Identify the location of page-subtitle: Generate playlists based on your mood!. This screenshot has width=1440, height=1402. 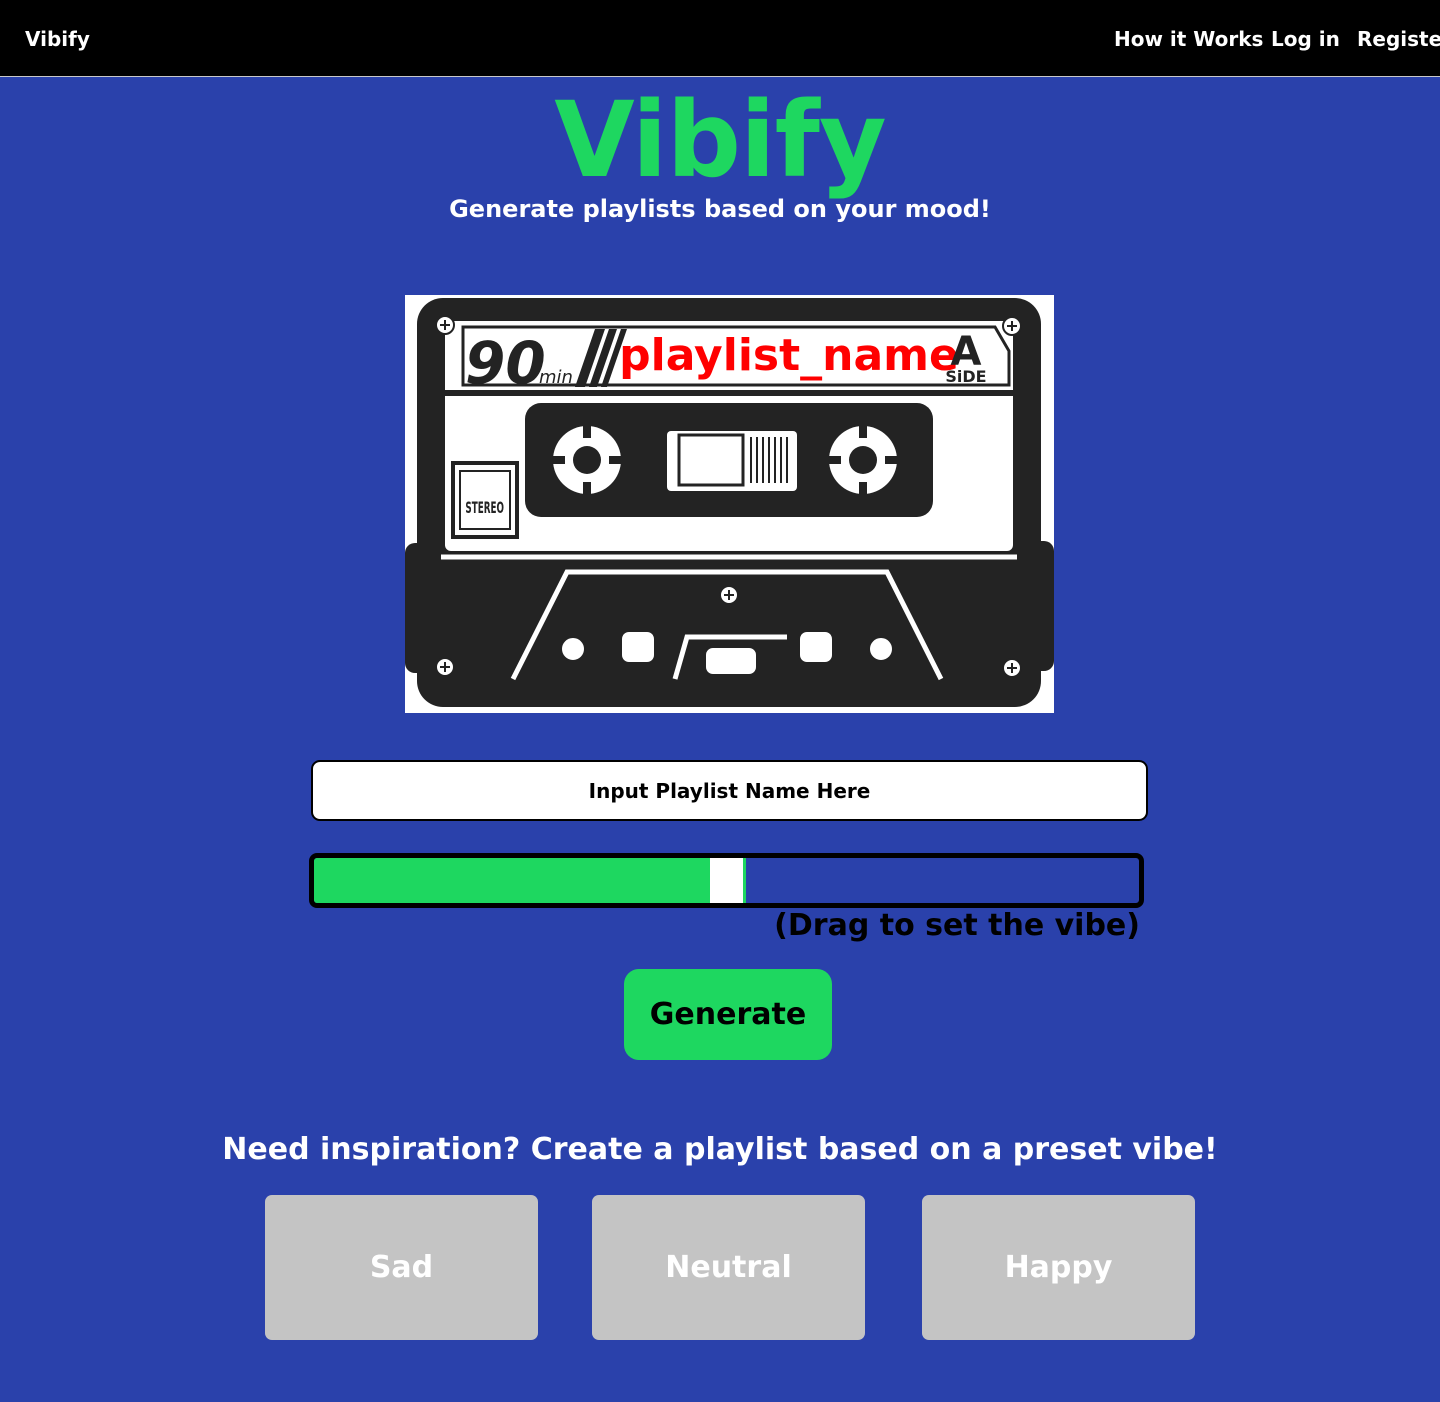
(720, 209).